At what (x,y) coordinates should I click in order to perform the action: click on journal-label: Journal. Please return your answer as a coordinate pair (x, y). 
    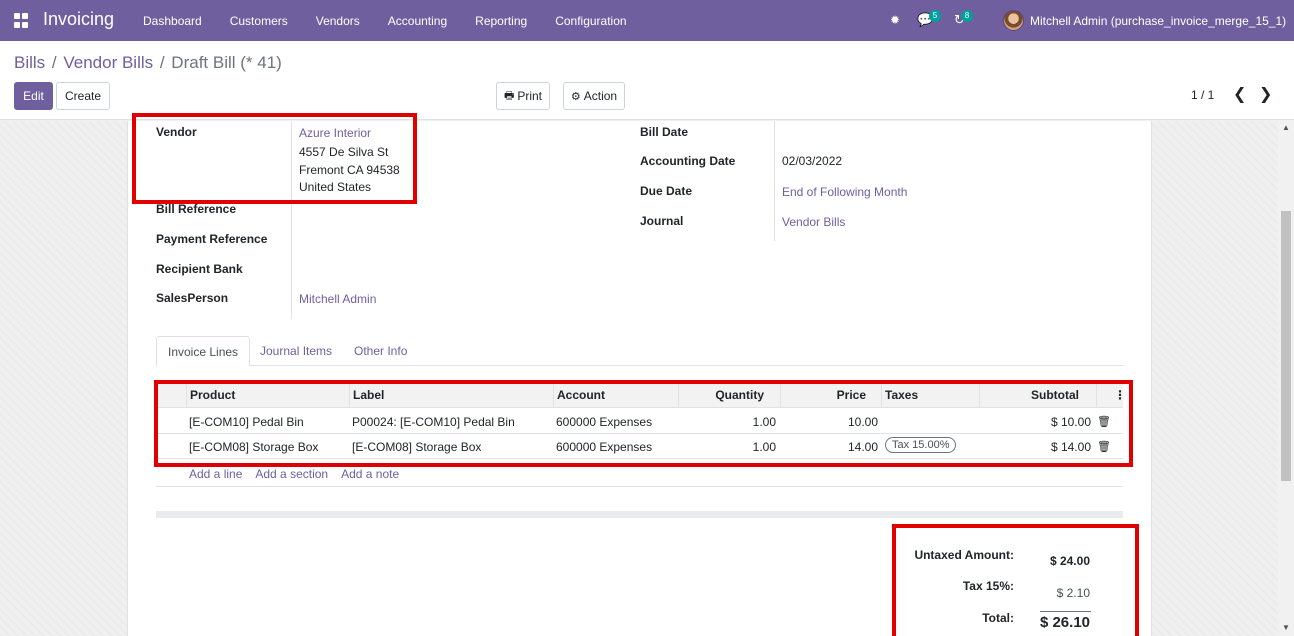
    Looking at the image, I should click on (662, 221).